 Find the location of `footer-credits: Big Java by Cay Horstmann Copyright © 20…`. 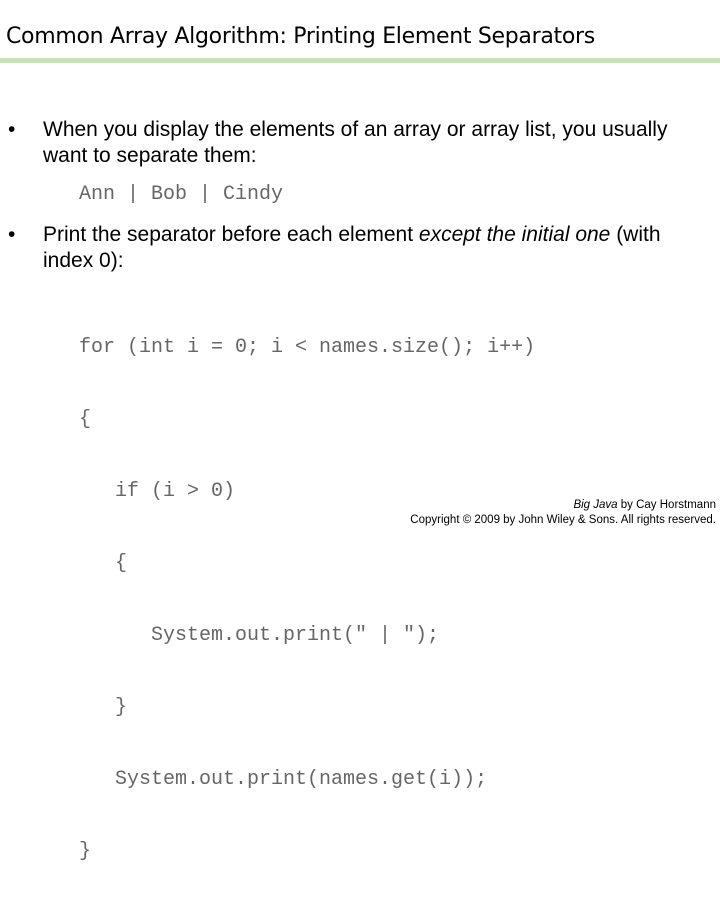

footer-credits: Big Java by Cay Horstmann Copyright © 20… is located at coordinates (563, 513).